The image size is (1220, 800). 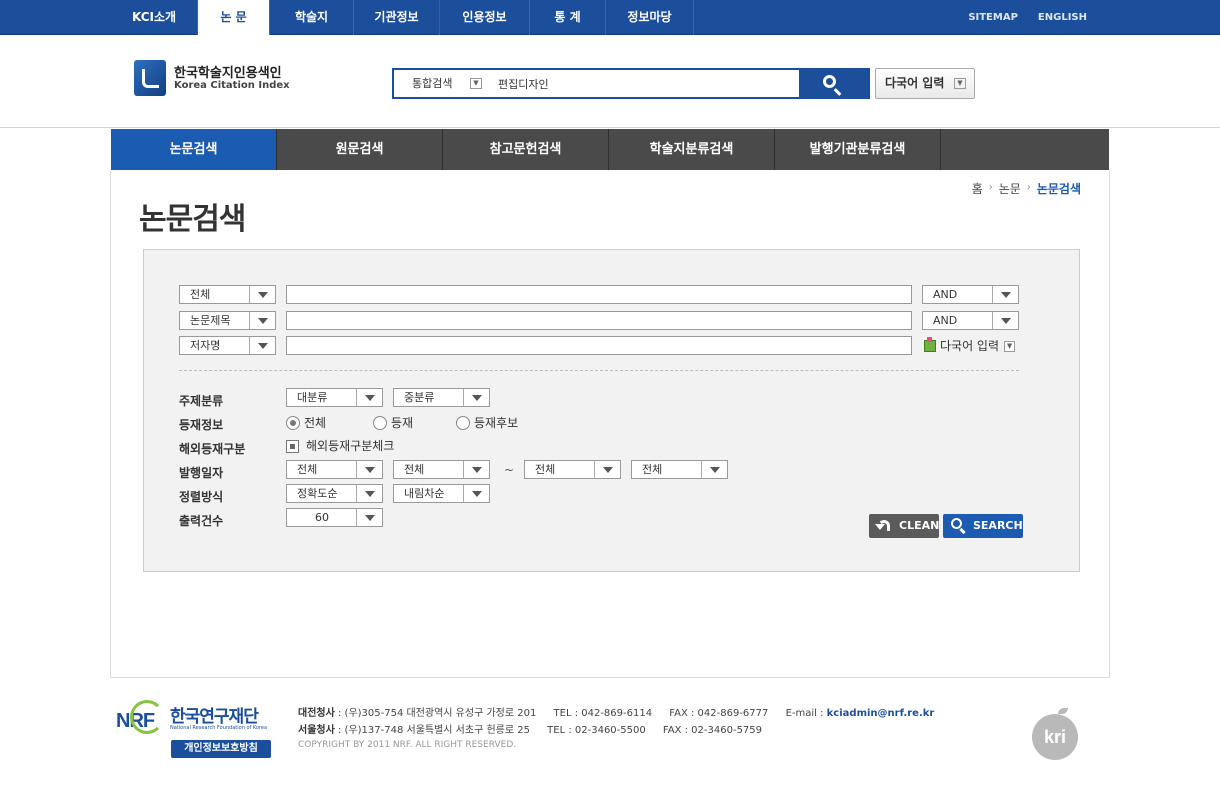 What do you see at coordinates (219, 728) in the screenshot?
I see `nrf-name-en: National Research Foundation of Korea` at bounding box center [219, 728].